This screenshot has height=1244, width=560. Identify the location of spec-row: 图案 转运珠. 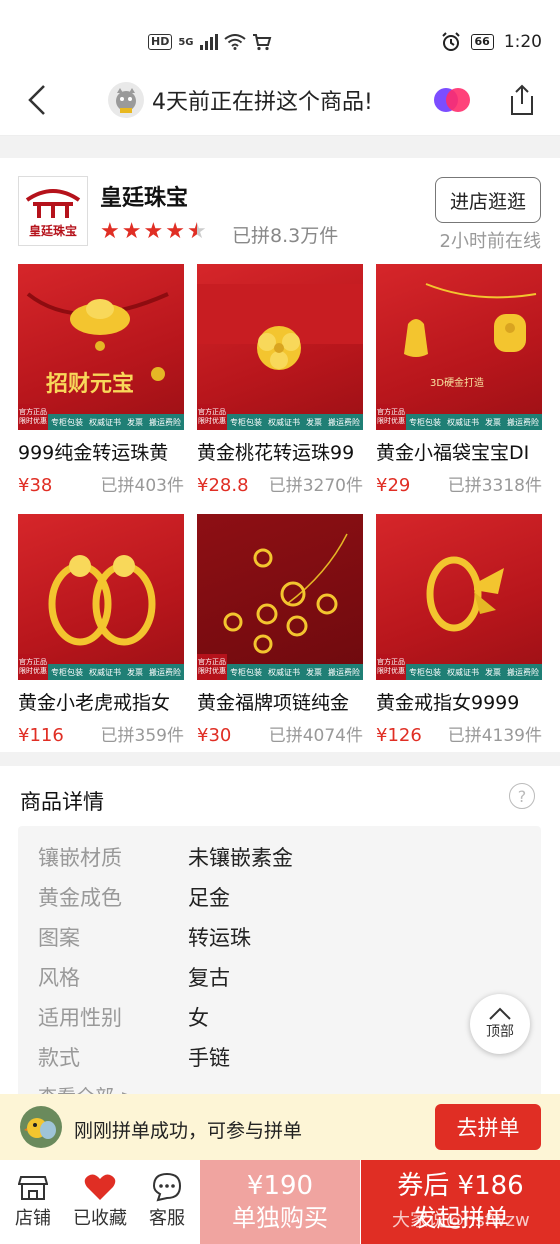
(144, 937).